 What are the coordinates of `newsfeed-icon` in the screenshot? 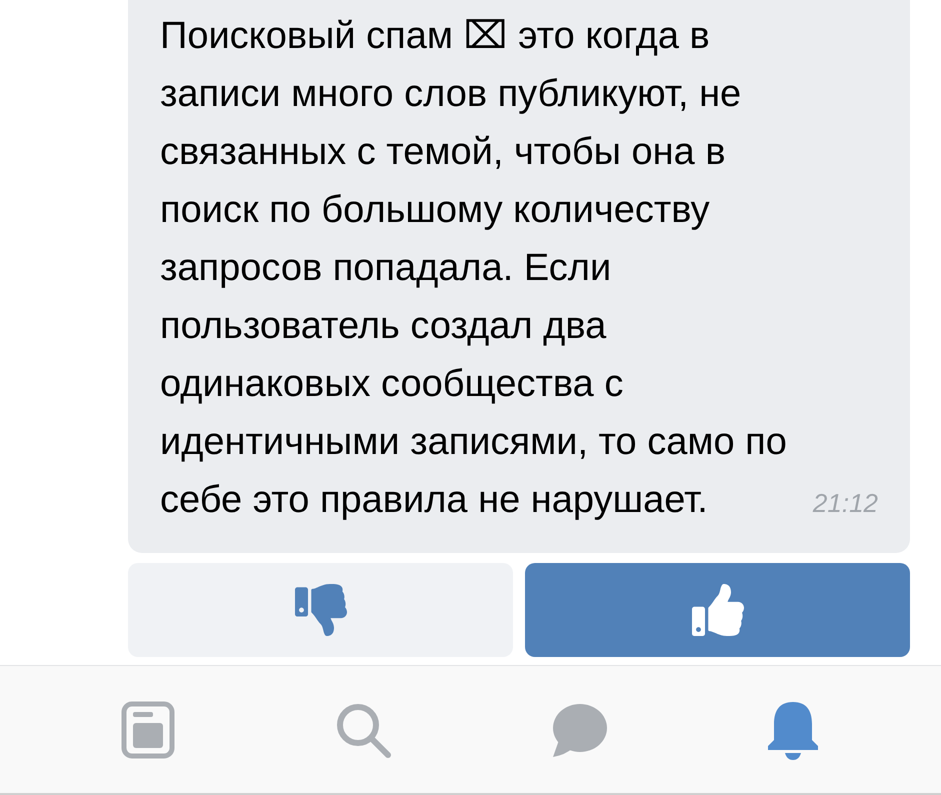 It's located at (147, 729).